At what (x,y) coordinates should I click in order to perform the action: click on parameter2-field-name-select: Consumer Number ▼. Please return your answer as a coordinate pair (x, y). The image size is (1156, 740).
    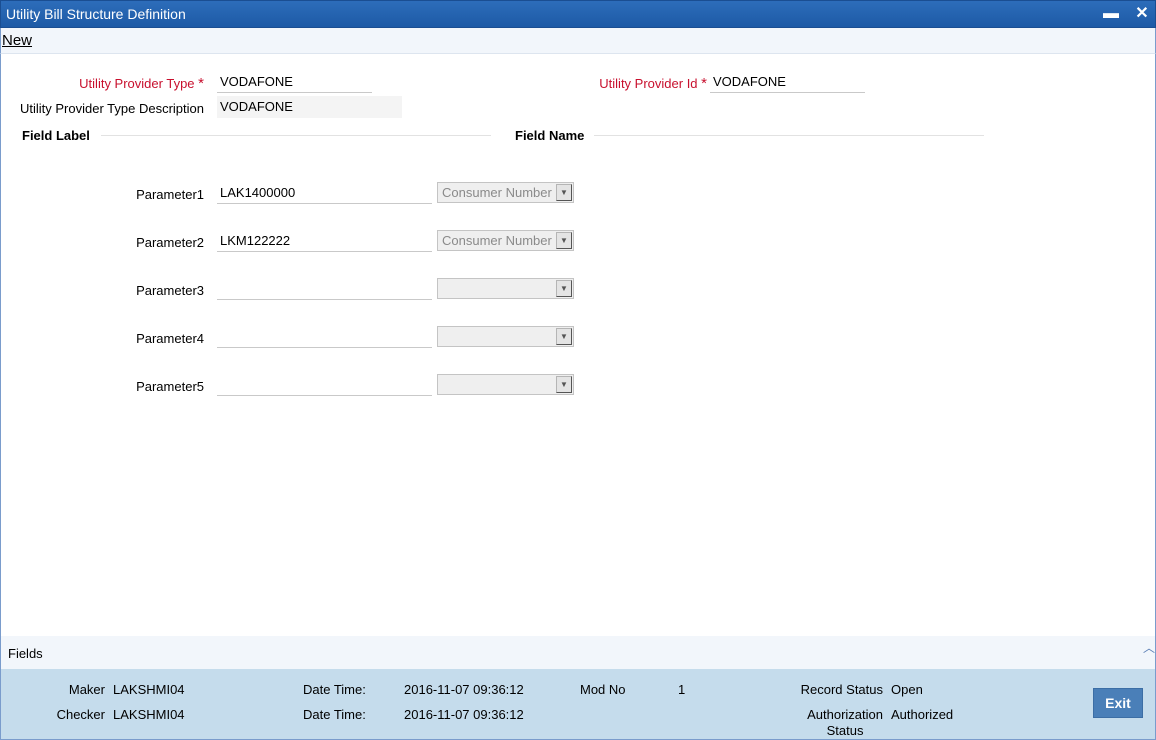
    Looking at the image, I should click on (505, 240).